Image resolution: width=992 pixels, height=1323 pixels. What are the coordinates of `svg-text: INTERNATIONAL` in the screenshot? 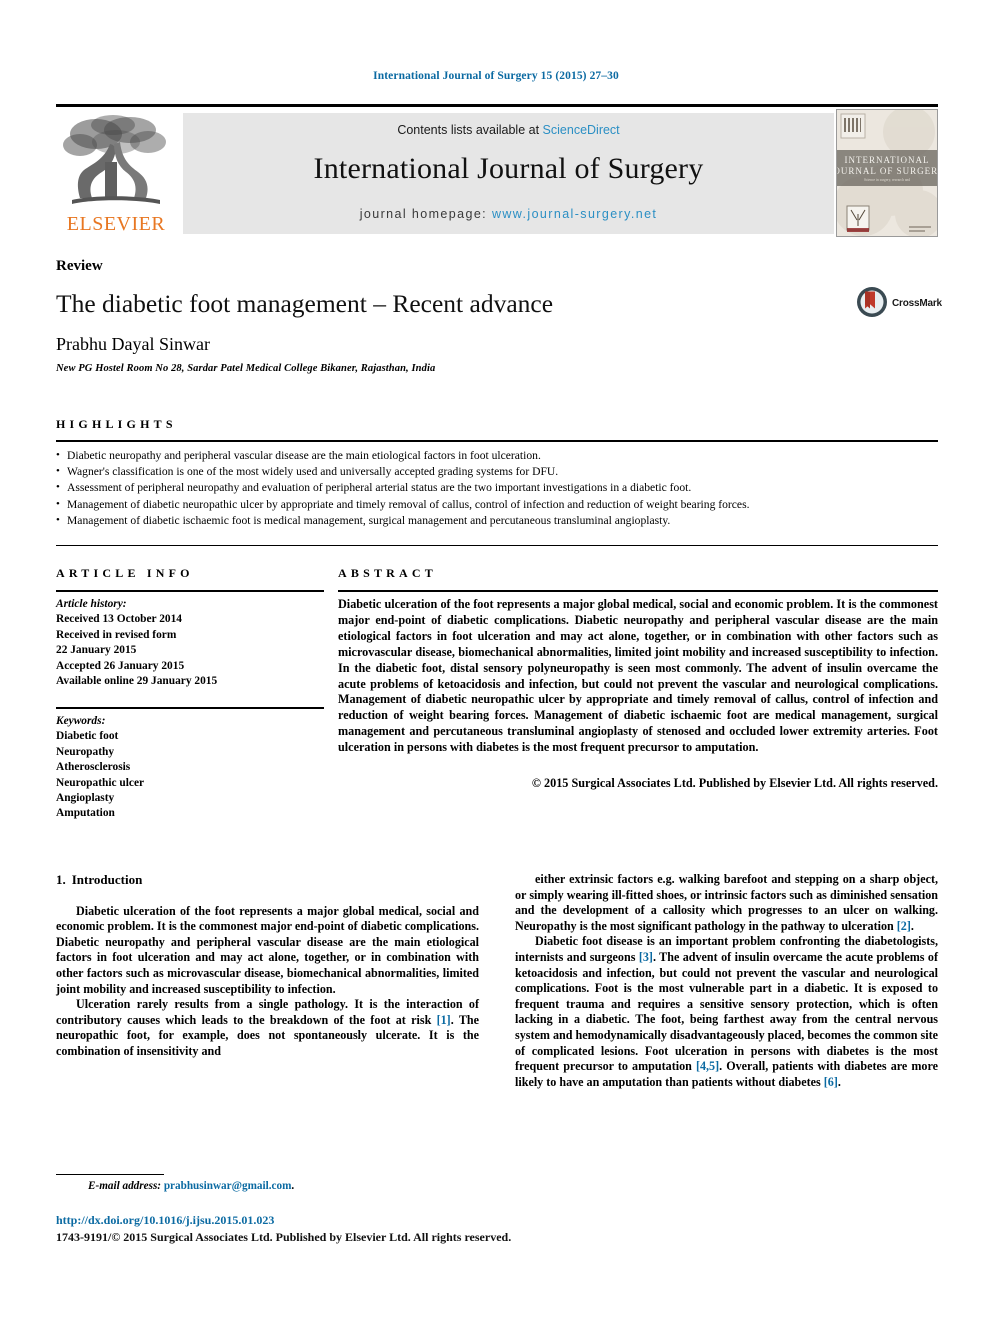 It's located at (887, 160).